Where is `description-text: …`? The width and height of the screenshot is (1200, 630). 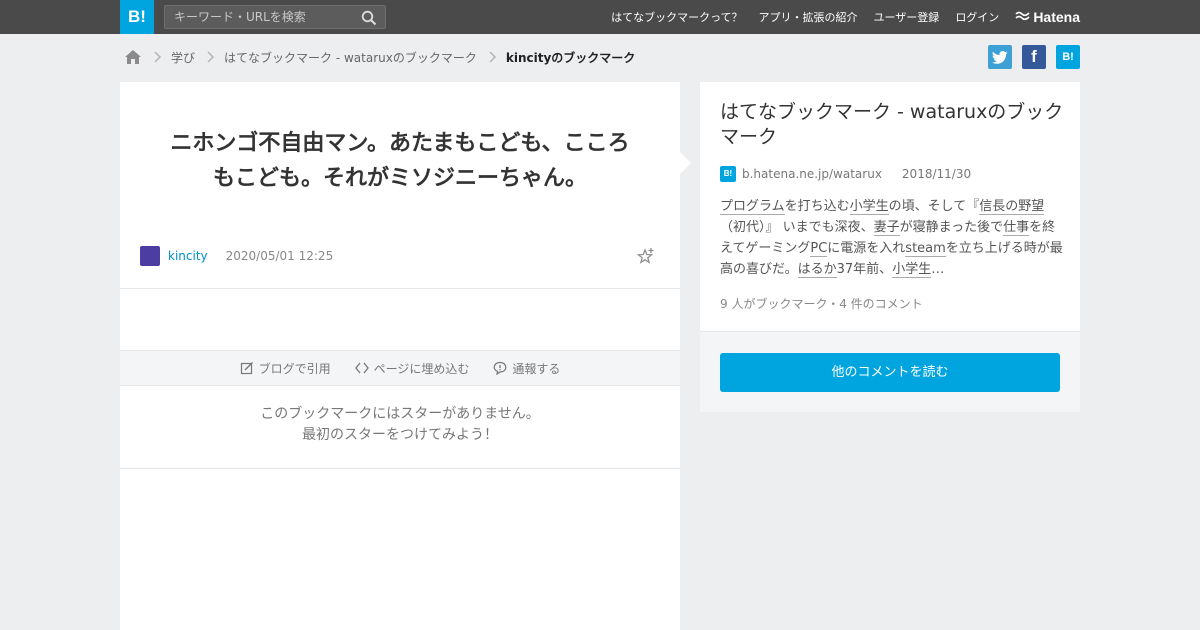
description-text: … is located at coordinates (938, 269).